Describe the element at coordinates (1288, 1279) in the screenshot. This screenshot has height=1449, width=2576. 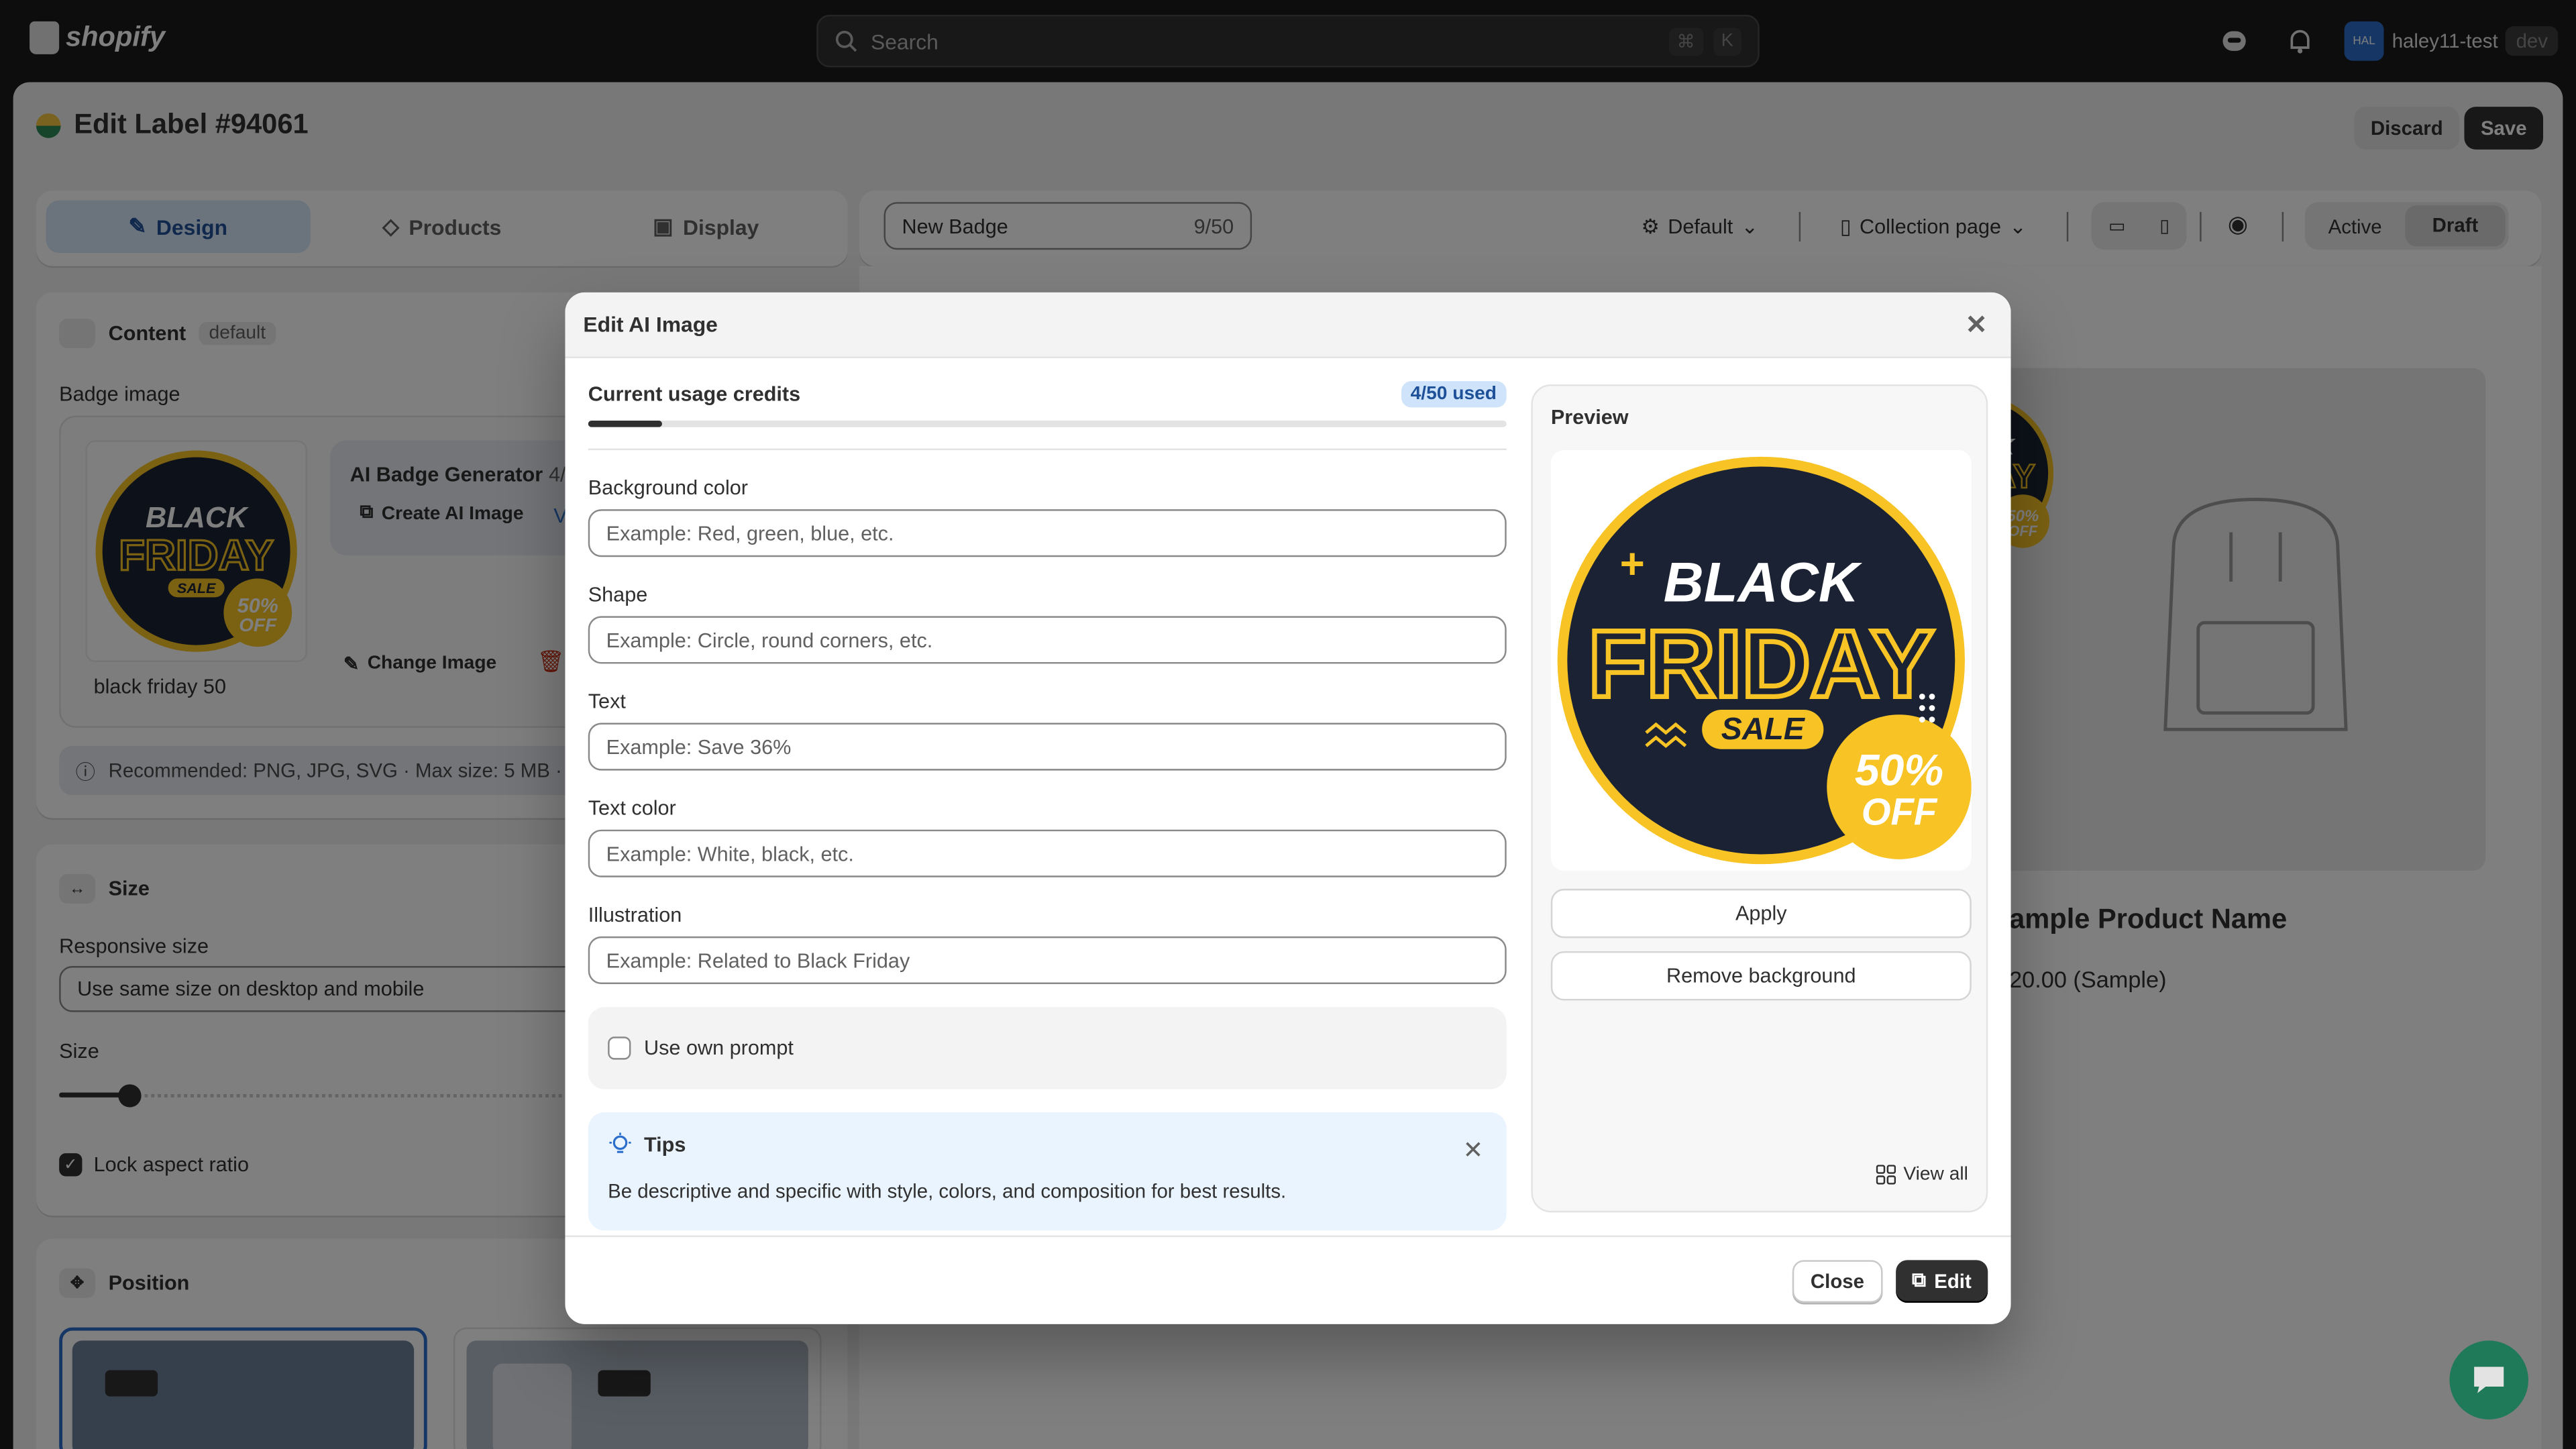
I see `modal-footer: Close ⧉ Edit` at that location.